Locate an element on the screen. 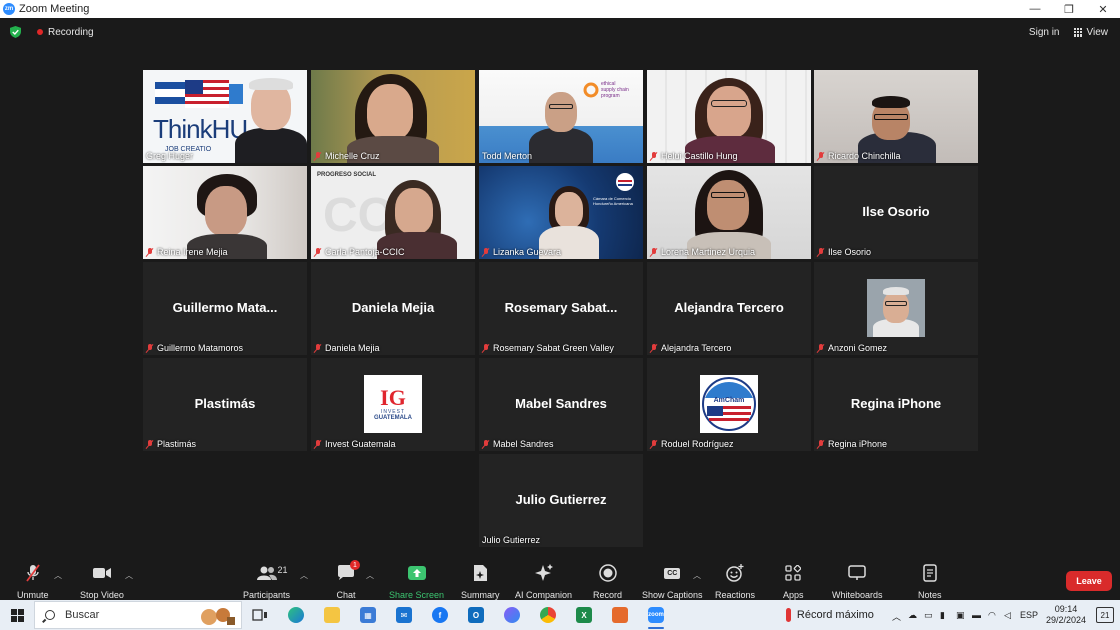 The height and width of the screenshot is (630, 1120). microphone-icon: ▮ is located at coordinates (945, 615).